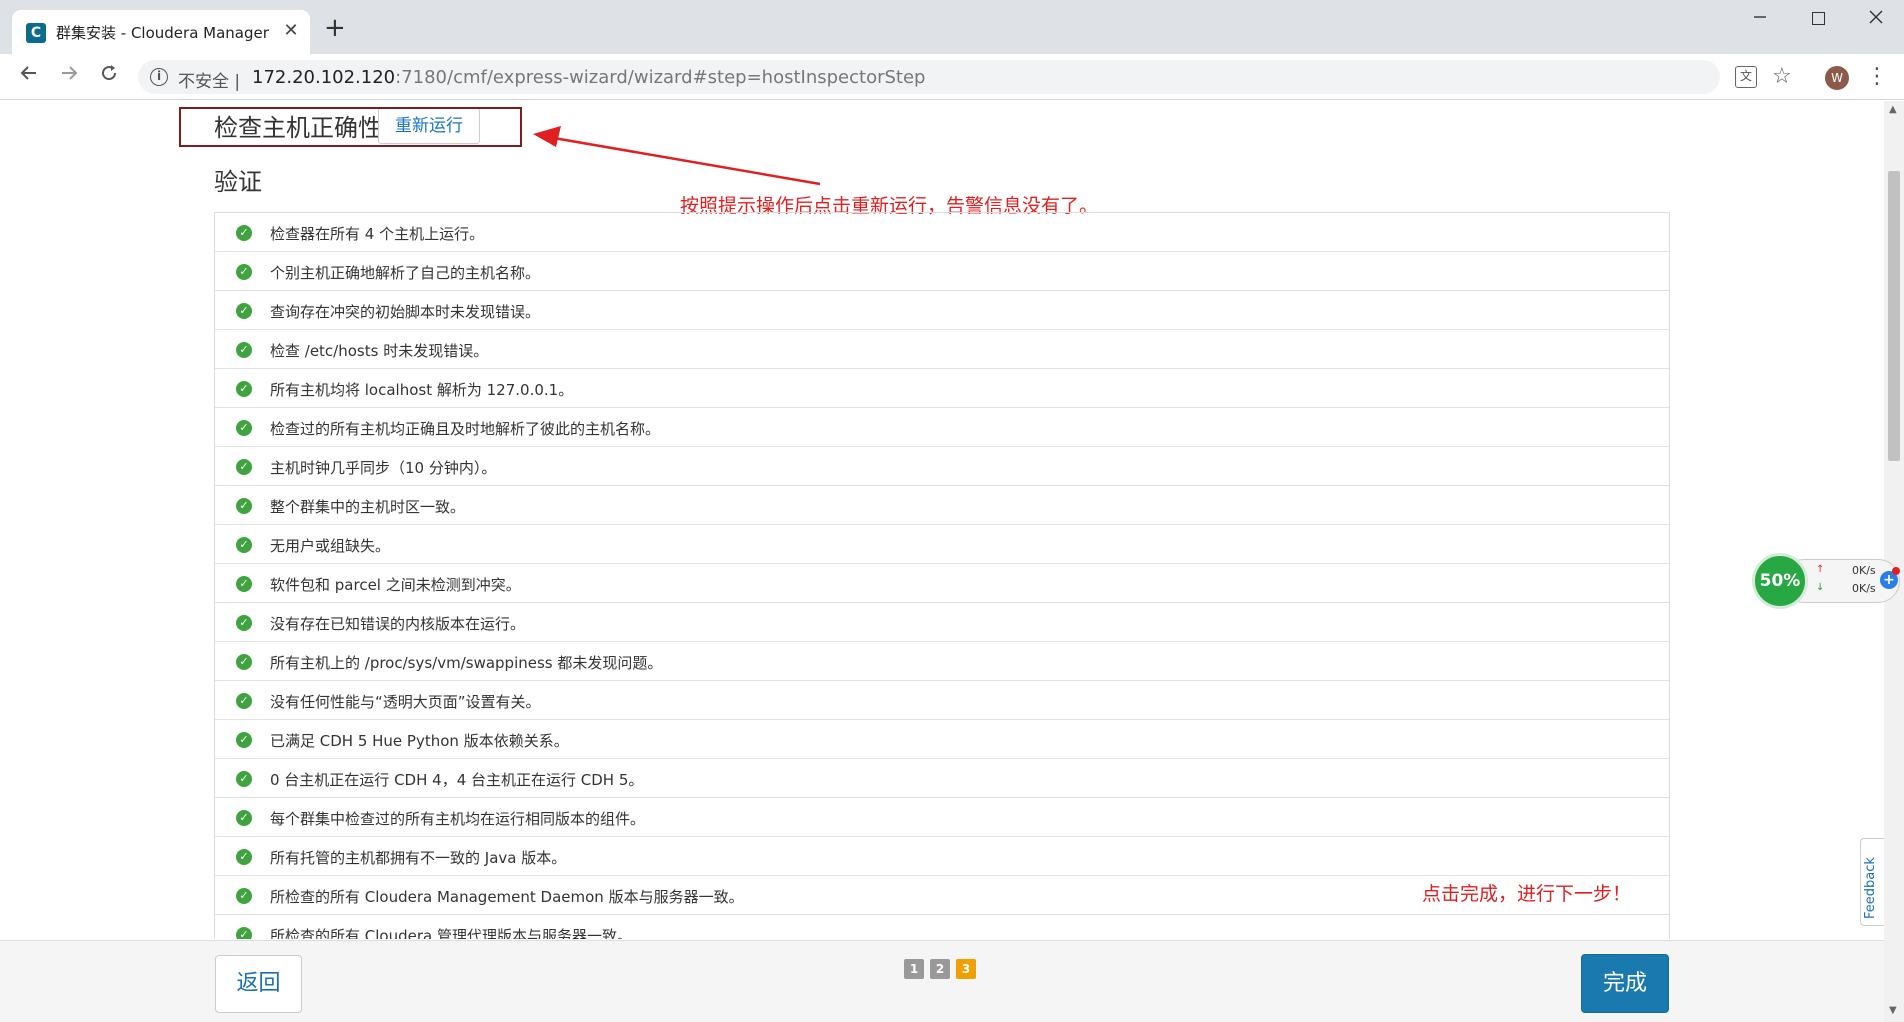 Image resolution: width=1904 pixels, height=1022 pixels. Describe the element at coordinates (942, 388) in the screenshot. I see `validation-row: ✓ 所有主机均将 localhost 解析为 127.0.0.1。` at that location.